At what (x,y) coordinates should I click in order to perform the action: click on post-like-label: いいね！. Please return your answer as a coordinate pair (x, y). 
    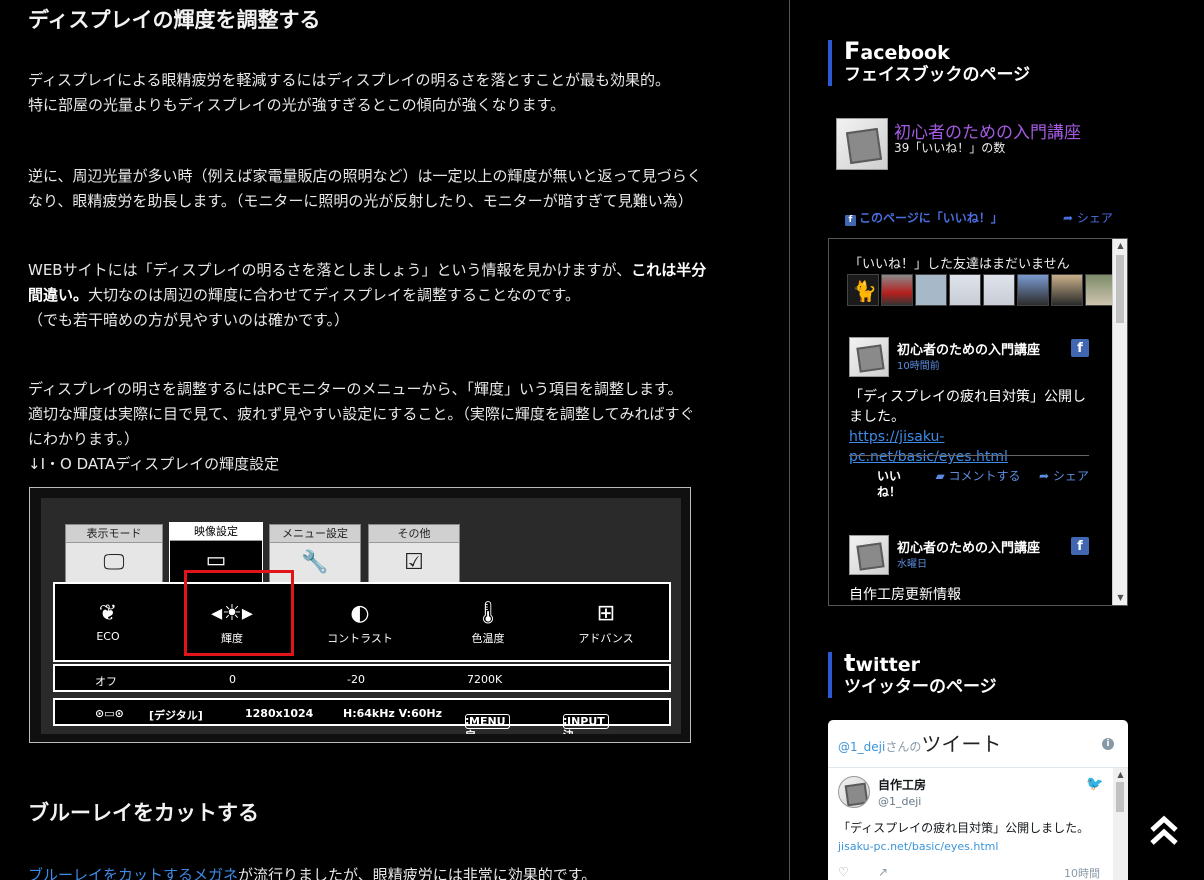
    Looking at the image, I should click on (888, 484).